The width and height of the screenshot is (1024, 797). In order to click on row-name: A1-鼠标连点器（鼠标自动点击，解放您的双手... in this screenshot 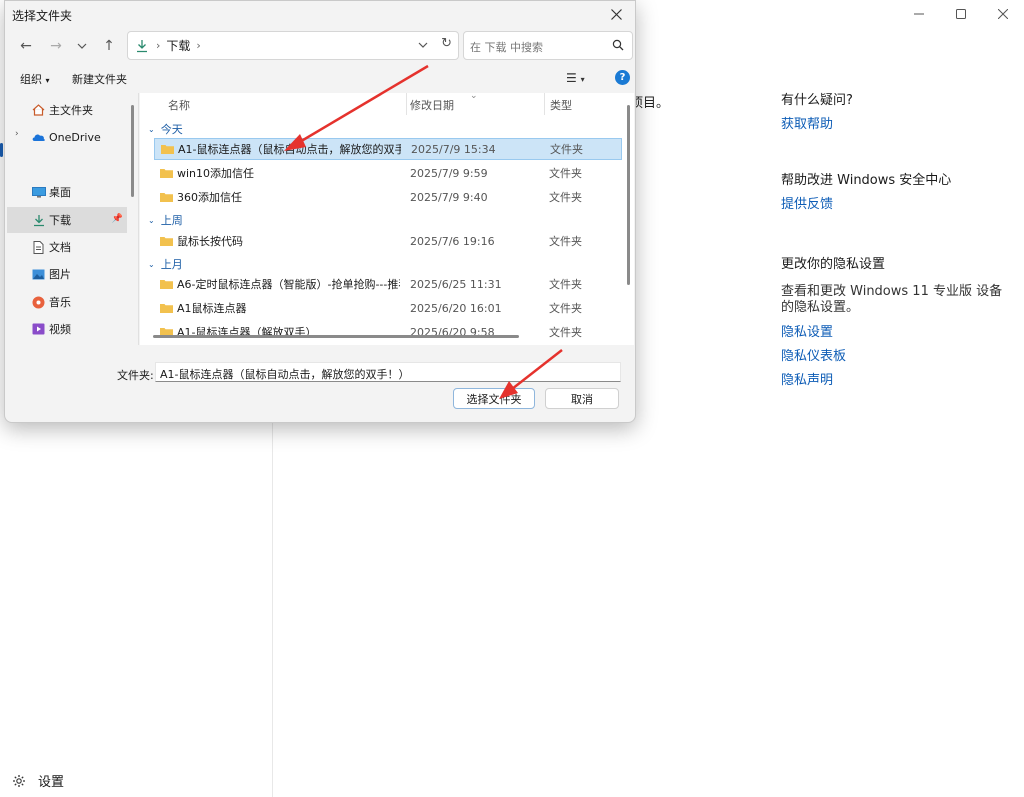, I will do `click(289, 149)`.